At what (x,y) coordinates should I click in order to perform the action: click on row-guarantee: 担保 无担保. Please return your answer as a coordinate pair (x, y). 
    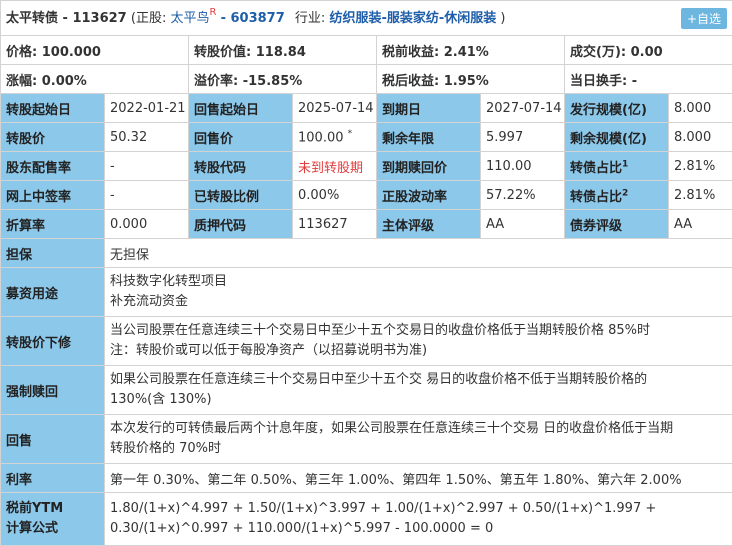
    Looking at the image, I should click on (366, 253).